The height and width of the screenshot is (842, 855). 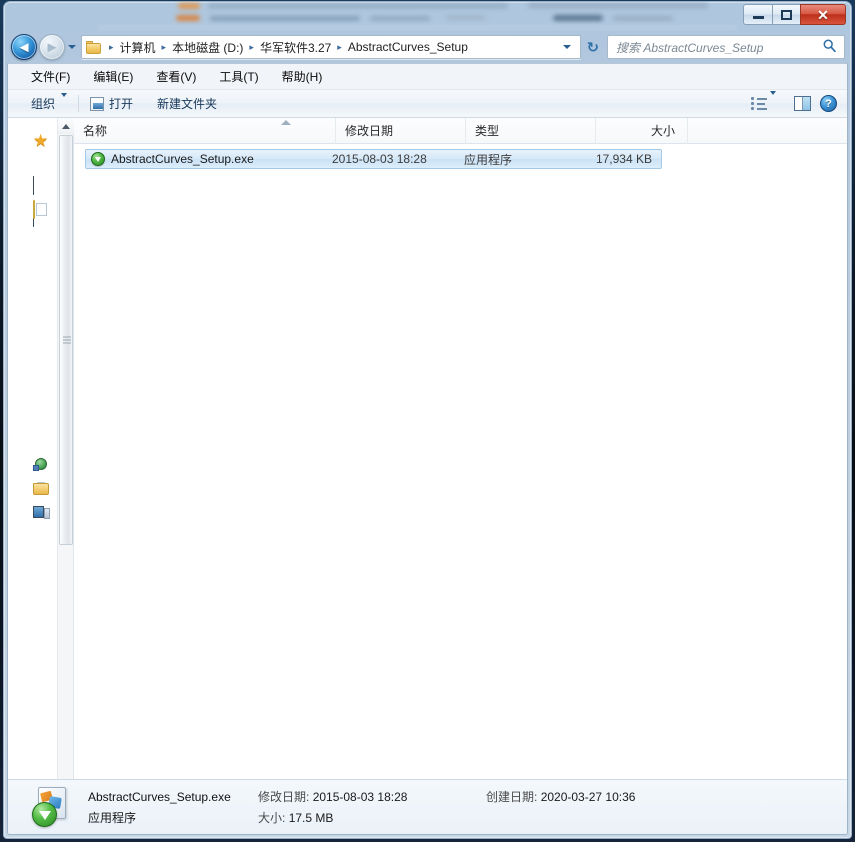 What do you see at coordinates (205, 130) in the screenshot?
I see `column-header-name: 名称` at bounding box center [205, 130].